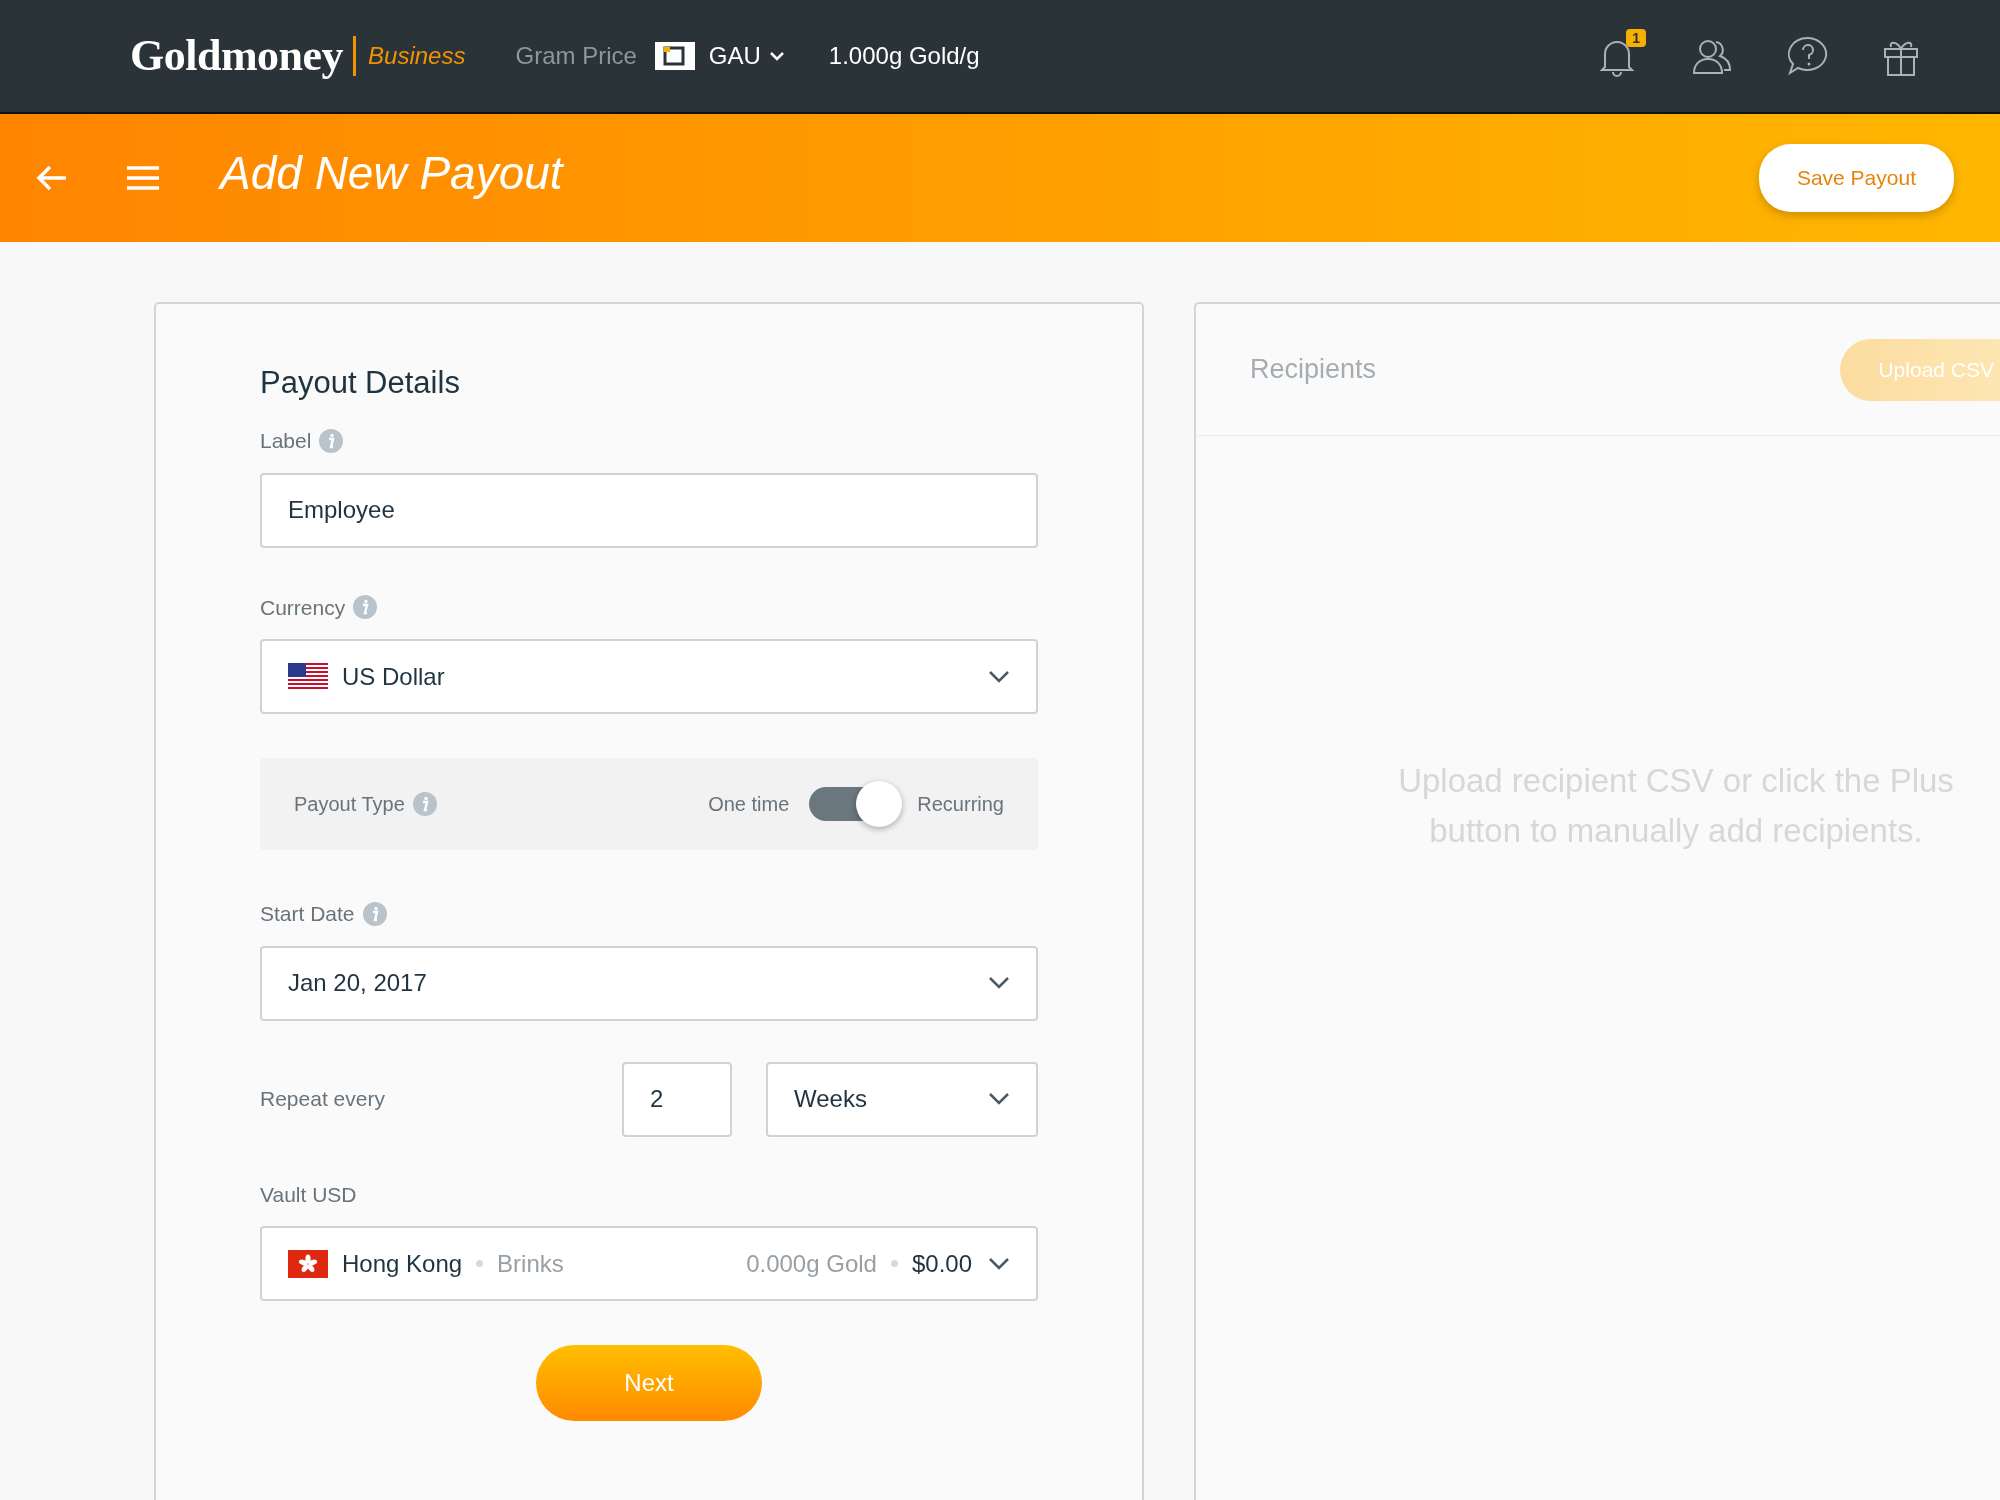 This screenshot has height=1500, width=2000. Describe the element at coordinates (322, 1099) in the screenshot. I see `field-label: Repeat every` at that location.